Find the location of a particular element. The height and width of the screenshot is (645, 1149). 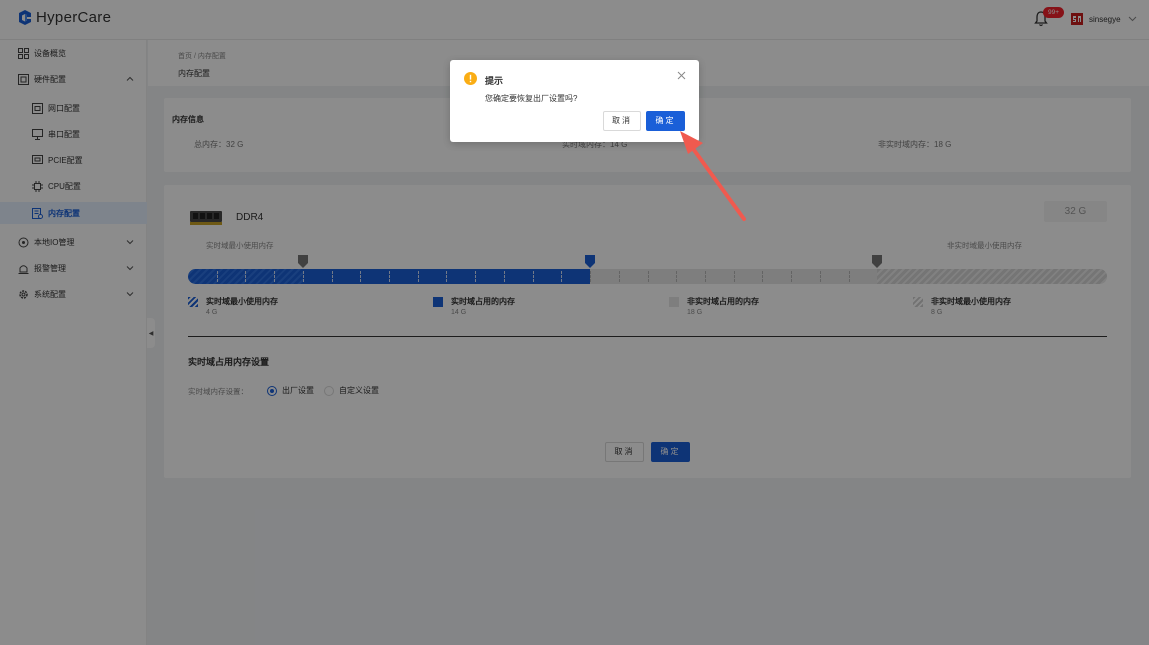

warning-icon is located at coordinates (470, 78).